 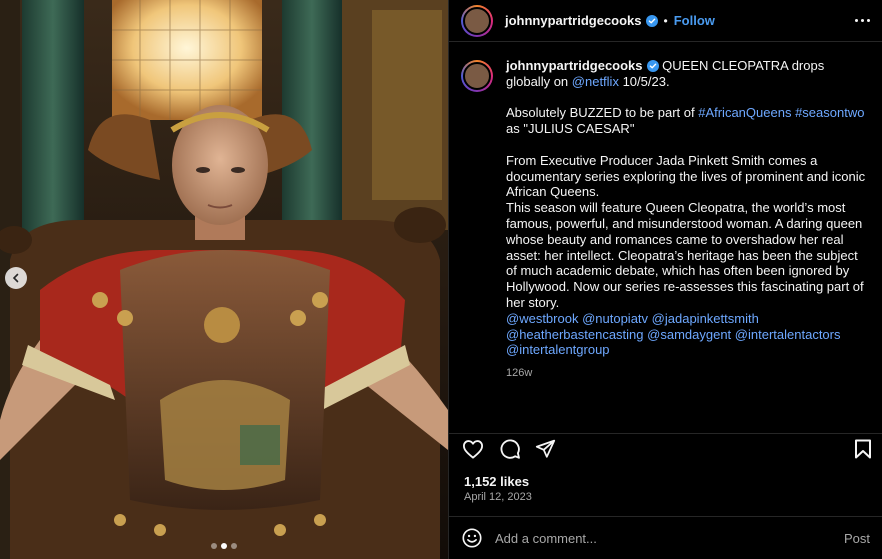 What do you see at coordinates (600, 113) in the screenshot?
I see `caption-line2: Absolutely BUZZED to be part of` at bounding box center [600, 113].